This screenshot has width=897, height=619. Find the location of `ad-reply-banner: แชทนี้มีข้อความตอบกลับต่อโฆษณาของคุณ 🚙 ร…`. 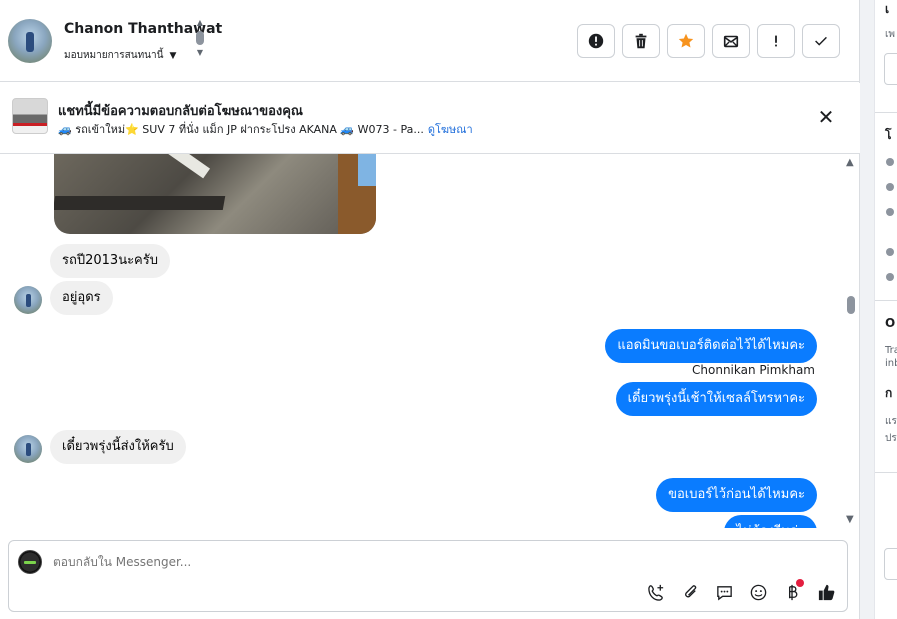

ad-reply-banner: แชทนี้มีข้อความตอบกลับต่อโฆษณาของคุณ 🚙 ร… is located at coordinates (430, 118).